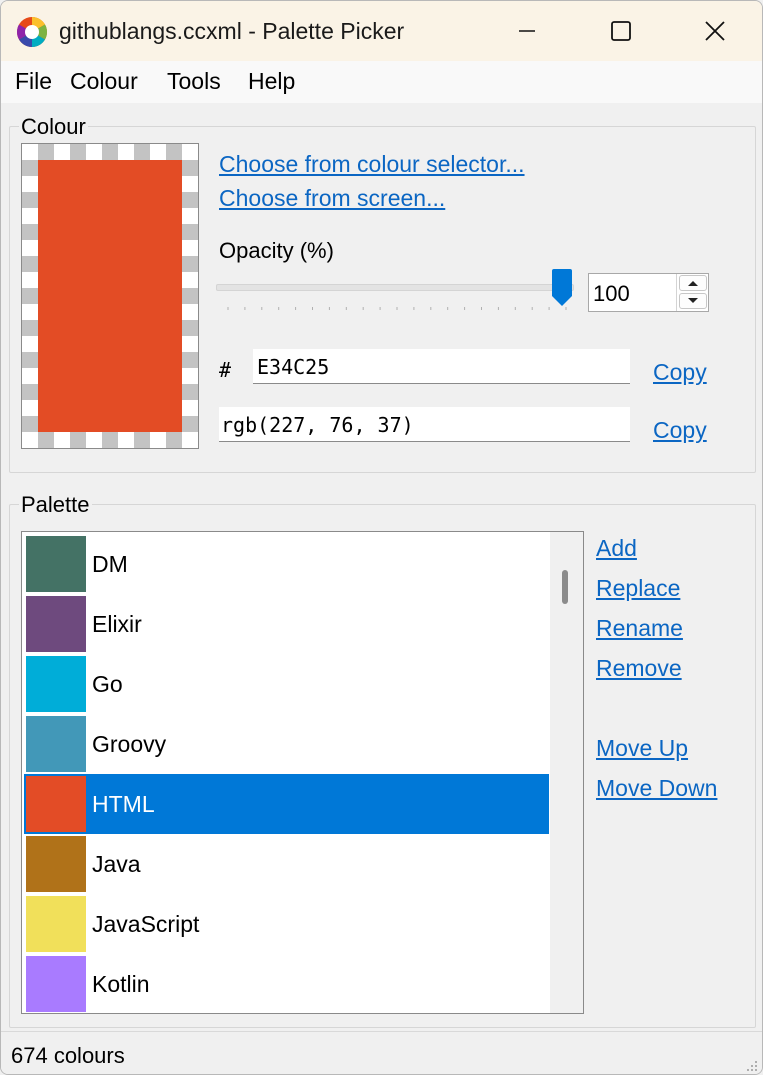 The image size is (763, 1075). Describe the element at coordinates (656, 788) in the screenshot. I see `move-down-link: Move Down` at that location.